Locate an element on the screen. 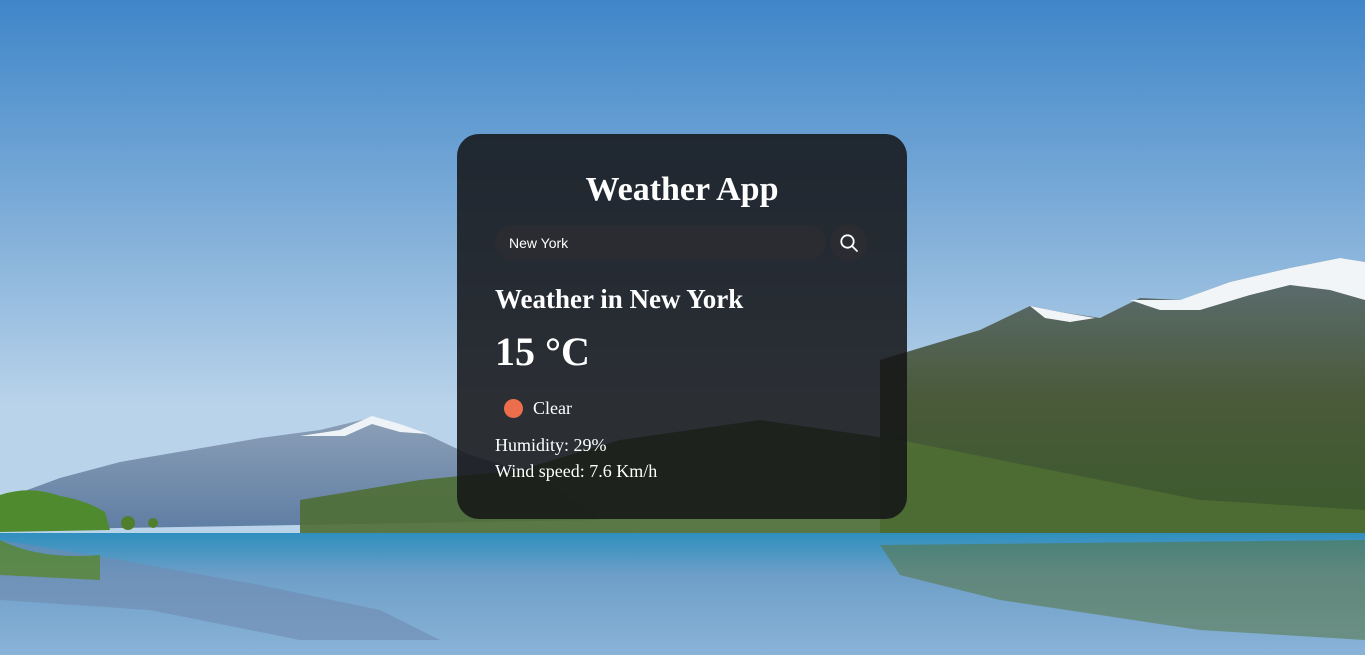 This screenshot has height=655, width=1365. condition-label: Clear is located at coordinates (552, 407).